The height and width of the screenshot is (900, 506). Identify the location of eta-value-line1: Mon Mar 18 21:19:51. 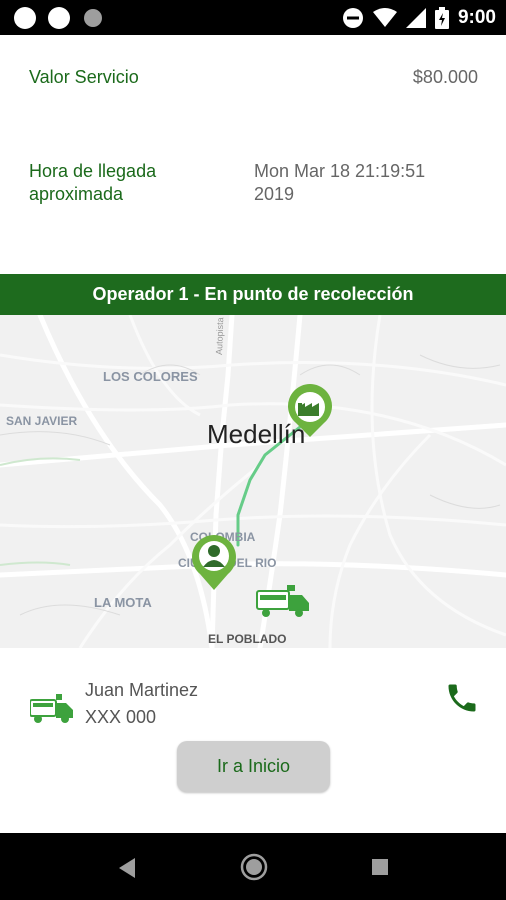
(340, 171).